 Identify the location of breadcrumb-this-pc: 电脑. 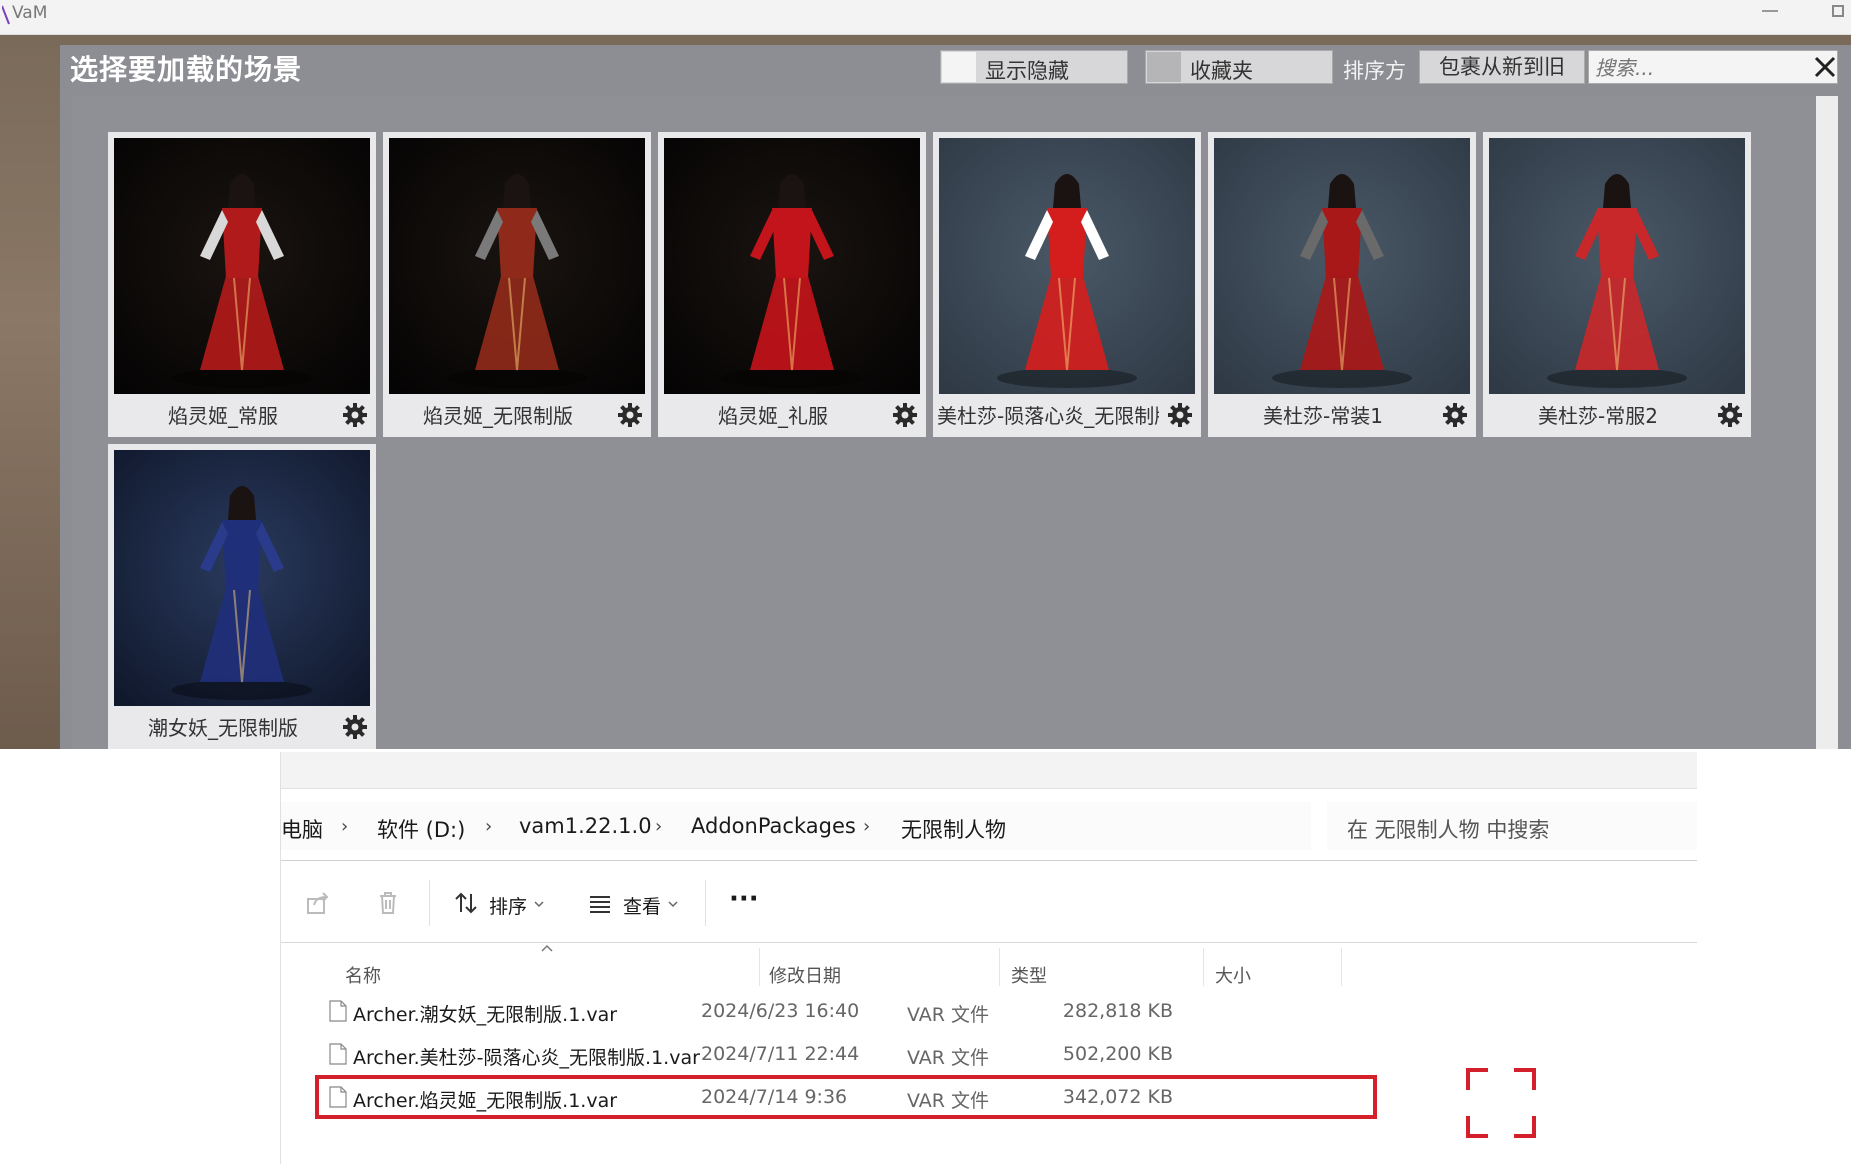
(302, 829).